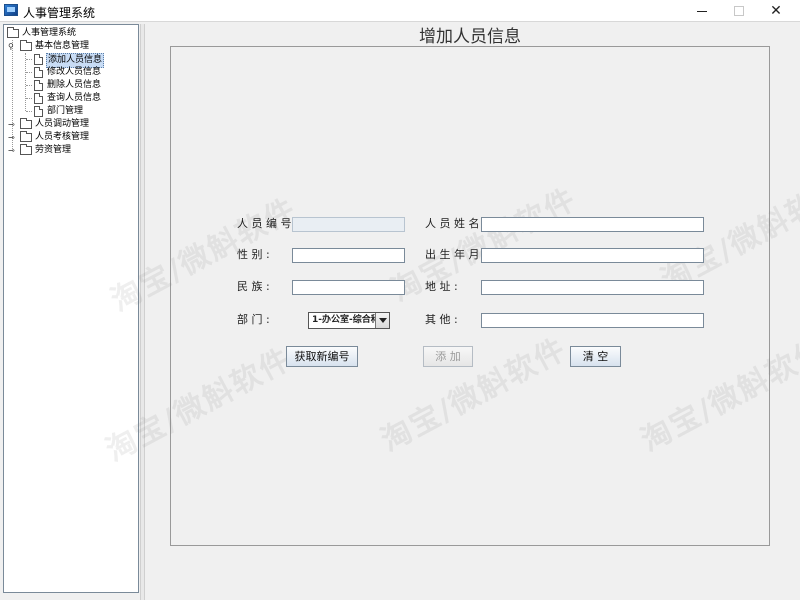  What do you see at coordinates (11, 46) in the screenshot?
I see `expanded-toggle-icon: ⚲` at bounding box center [11, 46].